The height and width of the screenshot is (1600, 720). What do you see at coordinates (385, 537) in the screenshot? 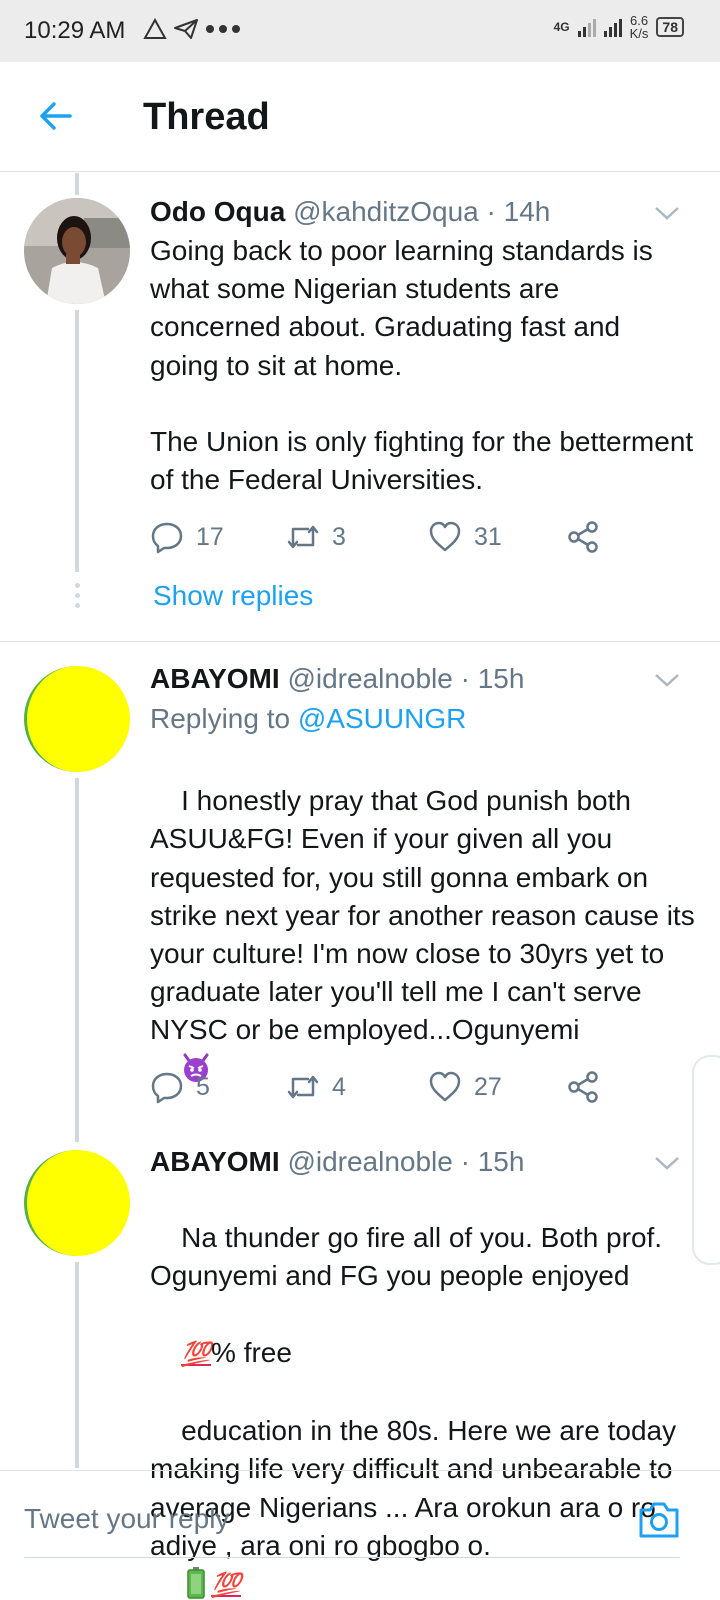
I see `tweet-actions: 17 3 31` at bounding box center [385, 537].